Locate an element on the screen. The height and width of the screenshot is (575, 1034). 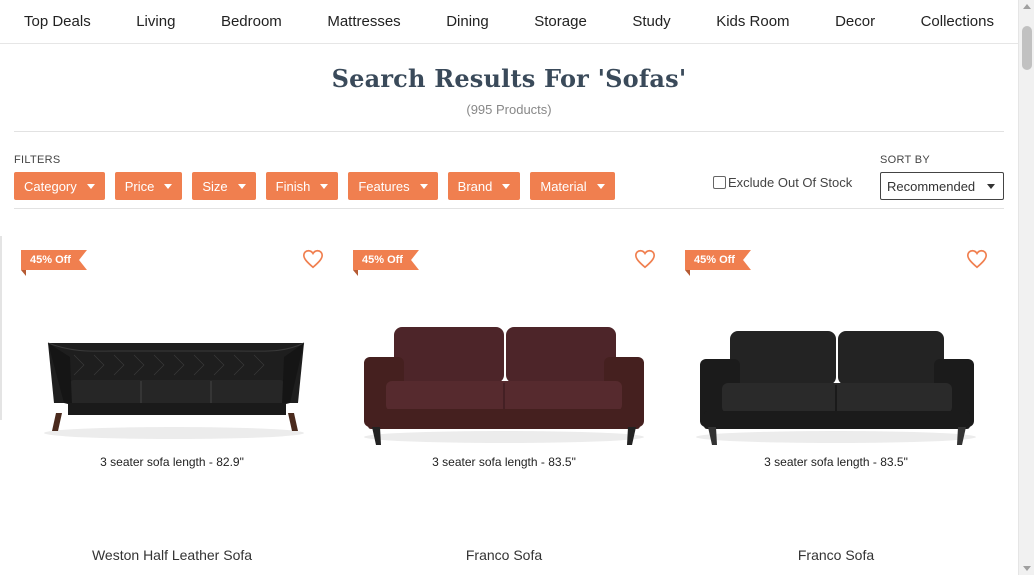
filter-brand-button: Brand is located at coordinates (484, 186).